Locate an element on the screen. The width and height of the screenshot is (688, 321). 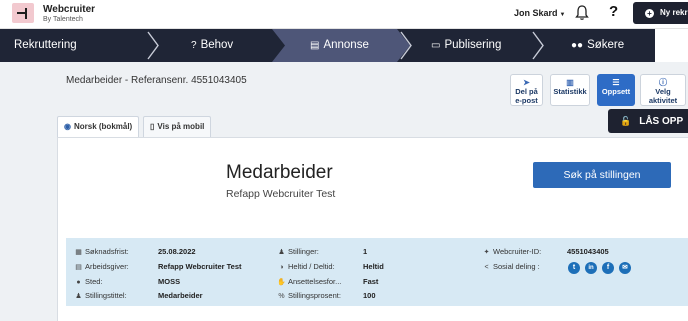
brand-name: Webcruiter is located at coordinates (69, 9).